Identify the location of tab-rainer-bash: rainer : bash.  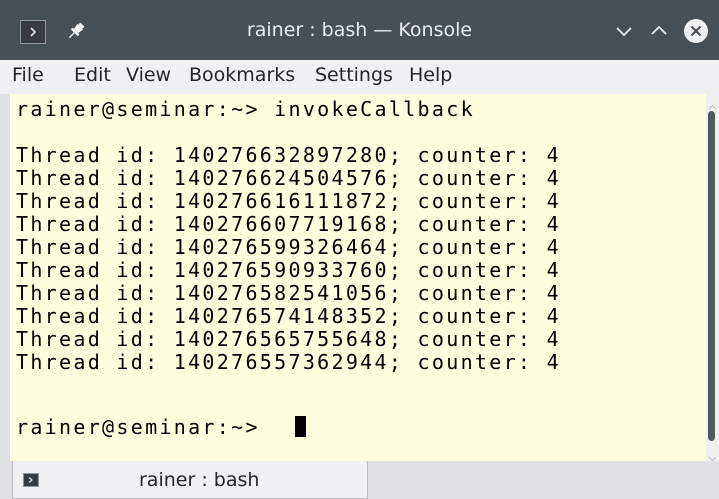
(190, 480).